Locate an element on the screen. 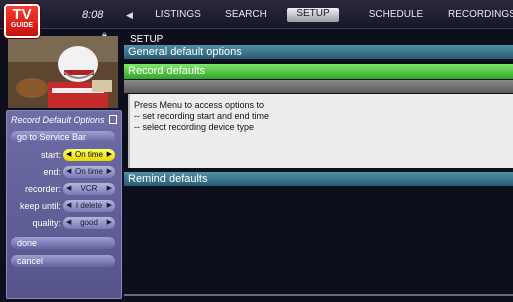  remind-defaults-bar: Remind defaults is located at coordinates (318, 179).